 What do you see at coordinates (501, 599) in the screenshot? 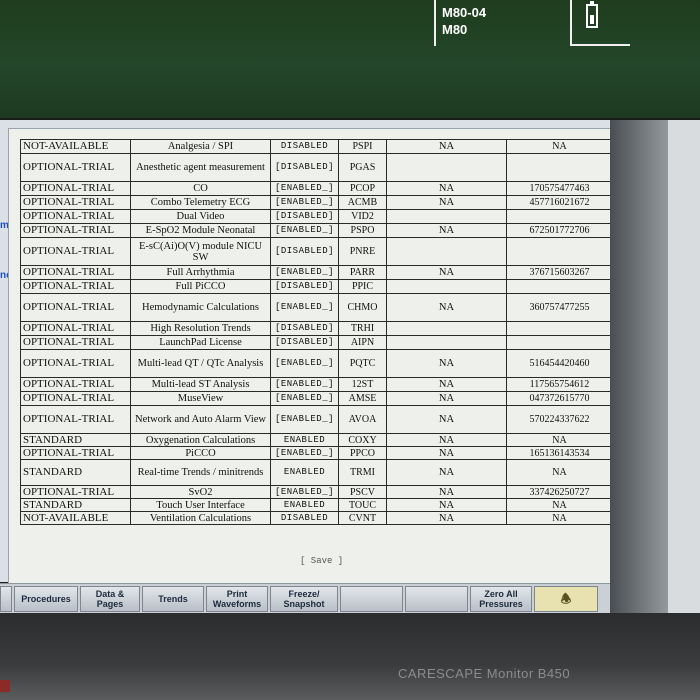
I see `zero-all-pressures-button: Zero All Pressures` at bounding box center [501, 599].